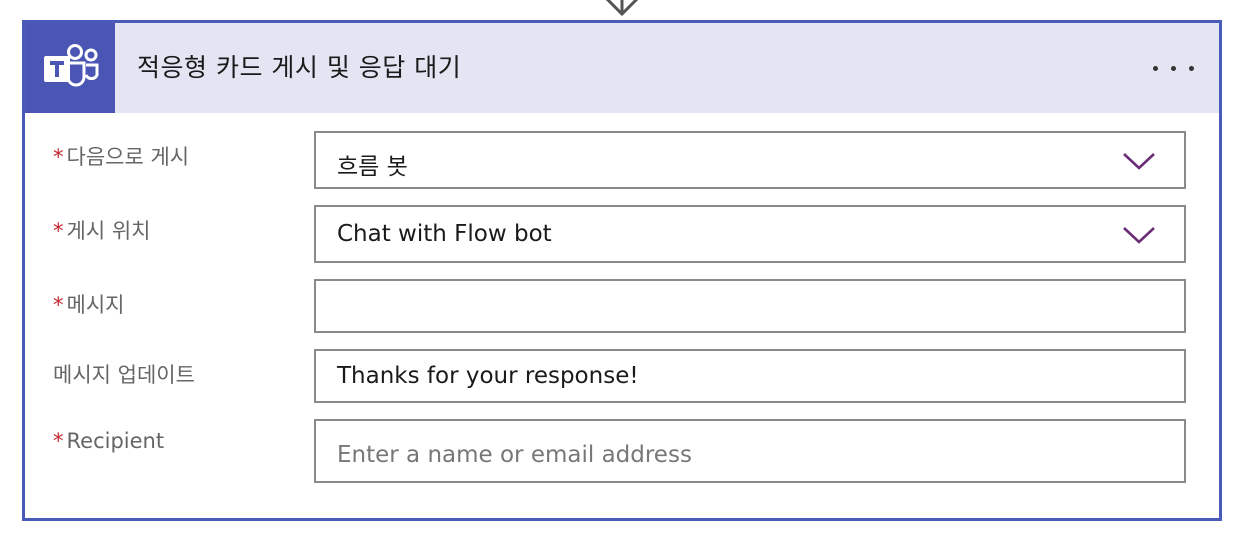 This screenshot has height=548, width=1246. I want to click on flow-connector-arrow-icon, so click(622, 8).